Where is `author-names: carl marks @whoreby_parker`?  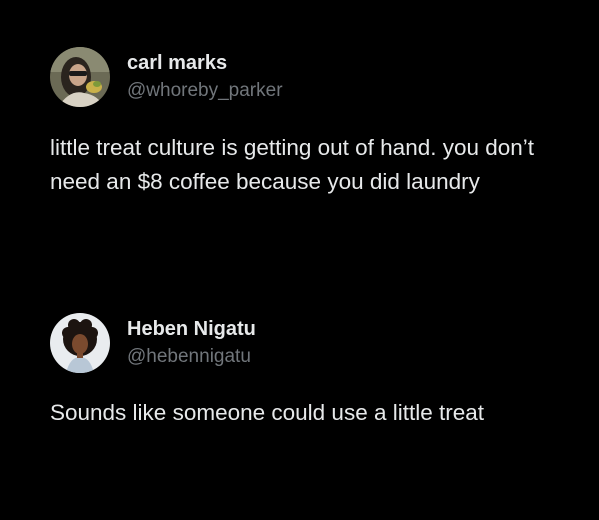 author-names: carl marks @whoreby_parker is located at coordinates (205, 77).